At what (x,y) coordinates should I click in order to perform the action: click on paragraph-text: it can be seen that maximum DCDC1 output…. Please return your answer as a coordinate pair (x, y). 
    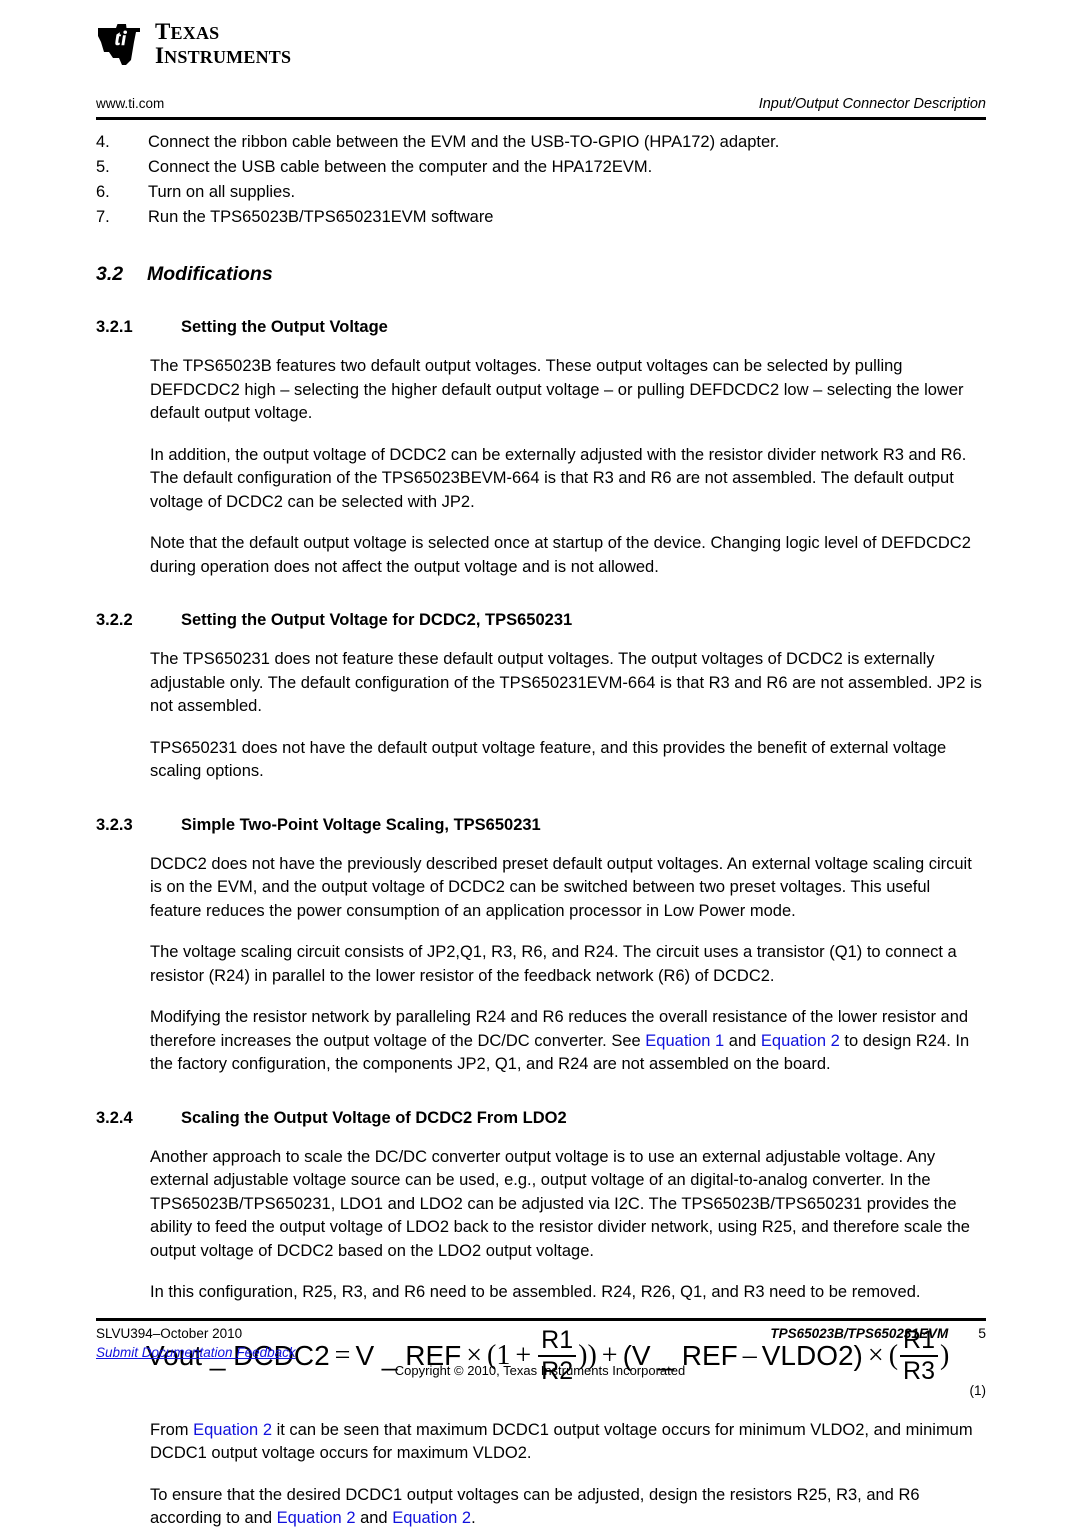
    Looking at the image, I should click on (561, 1441).